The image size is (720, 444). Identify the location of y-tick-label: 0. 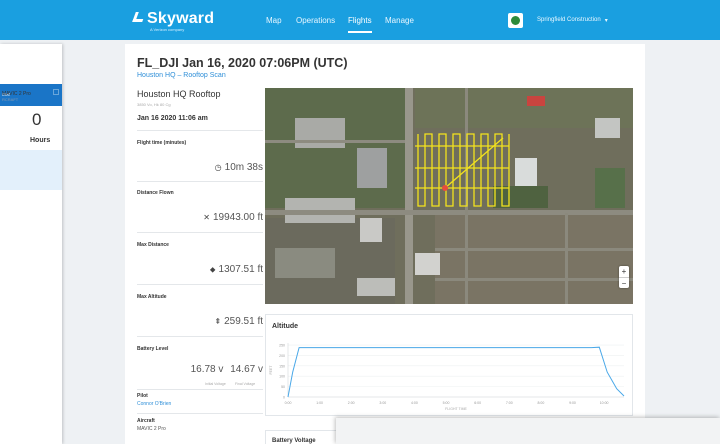
(284, 398).